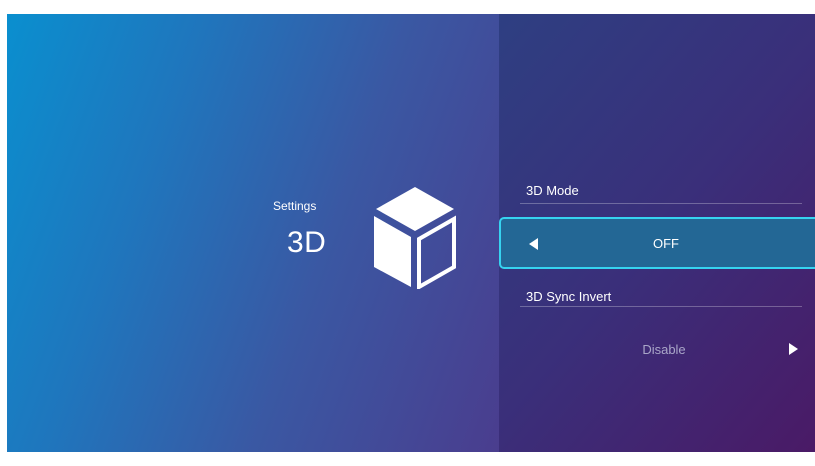  Describe the element at coordinates (307, 242) in the screenshot. I see `page-title: 3D` at that location.